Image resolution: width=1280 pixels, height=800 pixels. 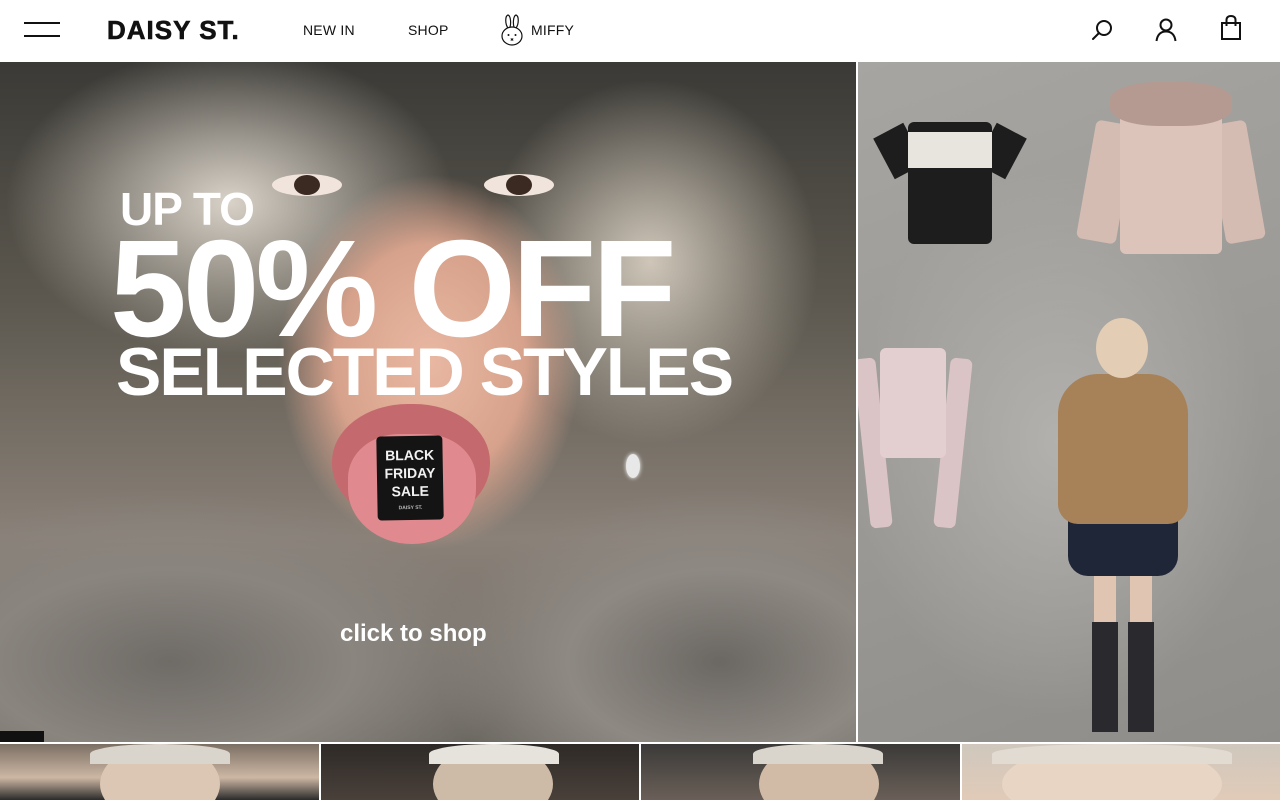 I want to click on nav-shop: SHOP, so click(x=428, y=30).